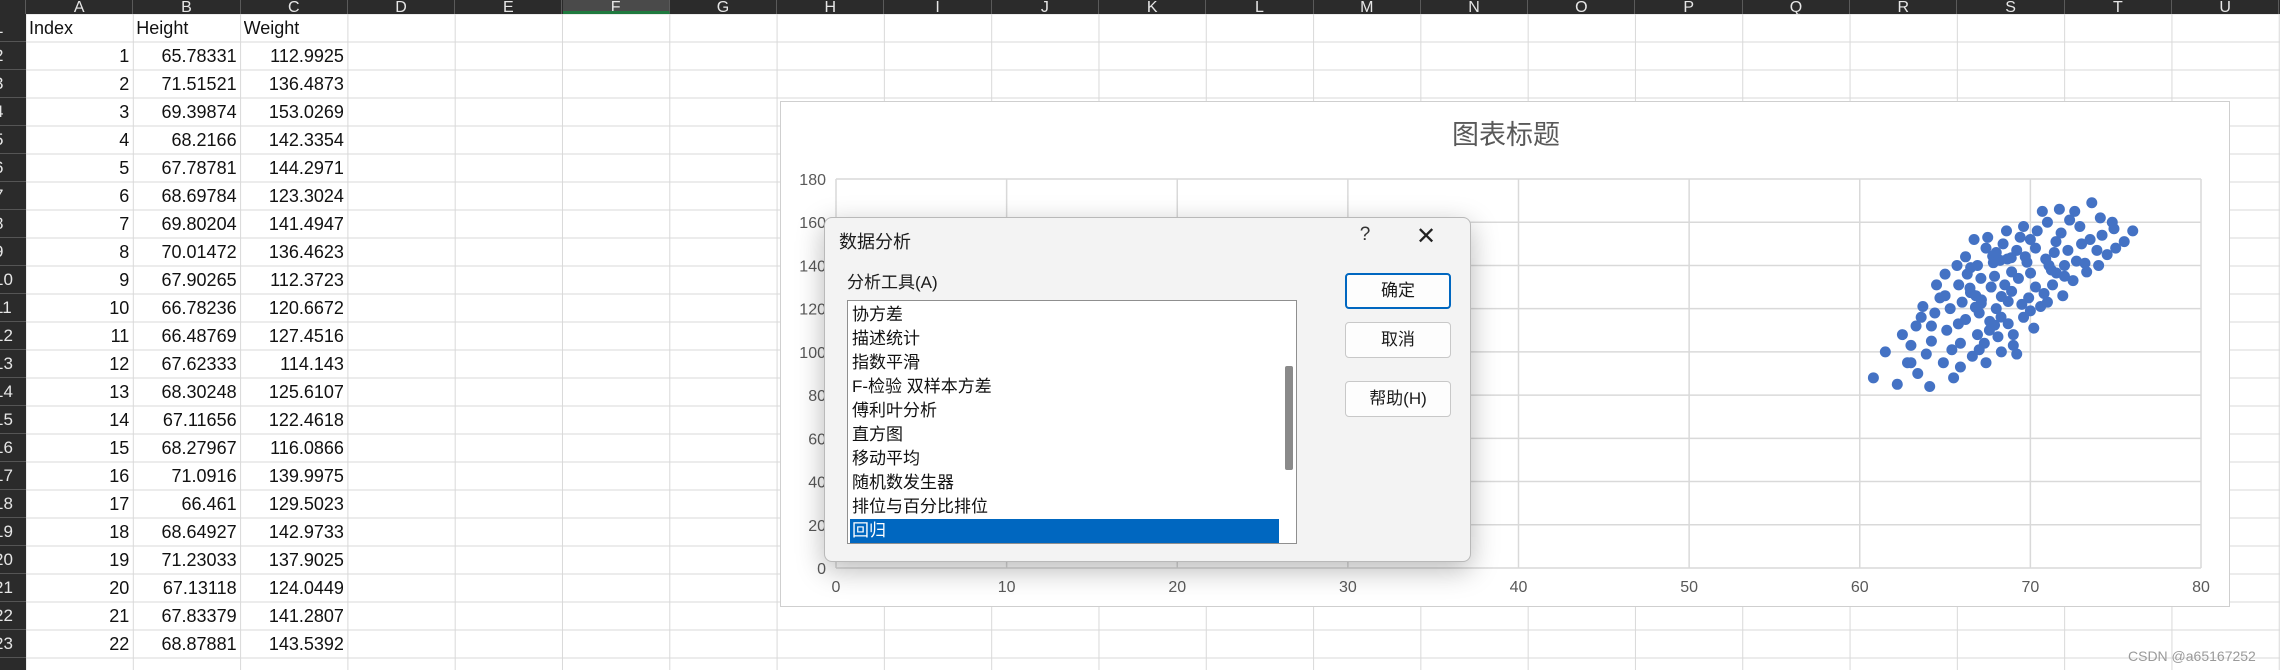  Describe the element at coordinates (13, 448) in the screenshot. I see `row-header-16: 16` at that location.